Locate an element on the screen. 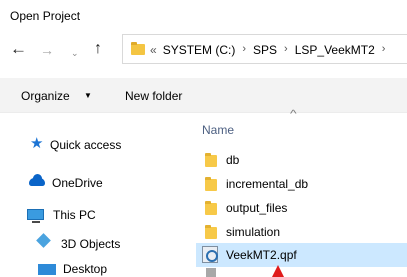  column-header-name: Name is located at coordinates (218, 130).